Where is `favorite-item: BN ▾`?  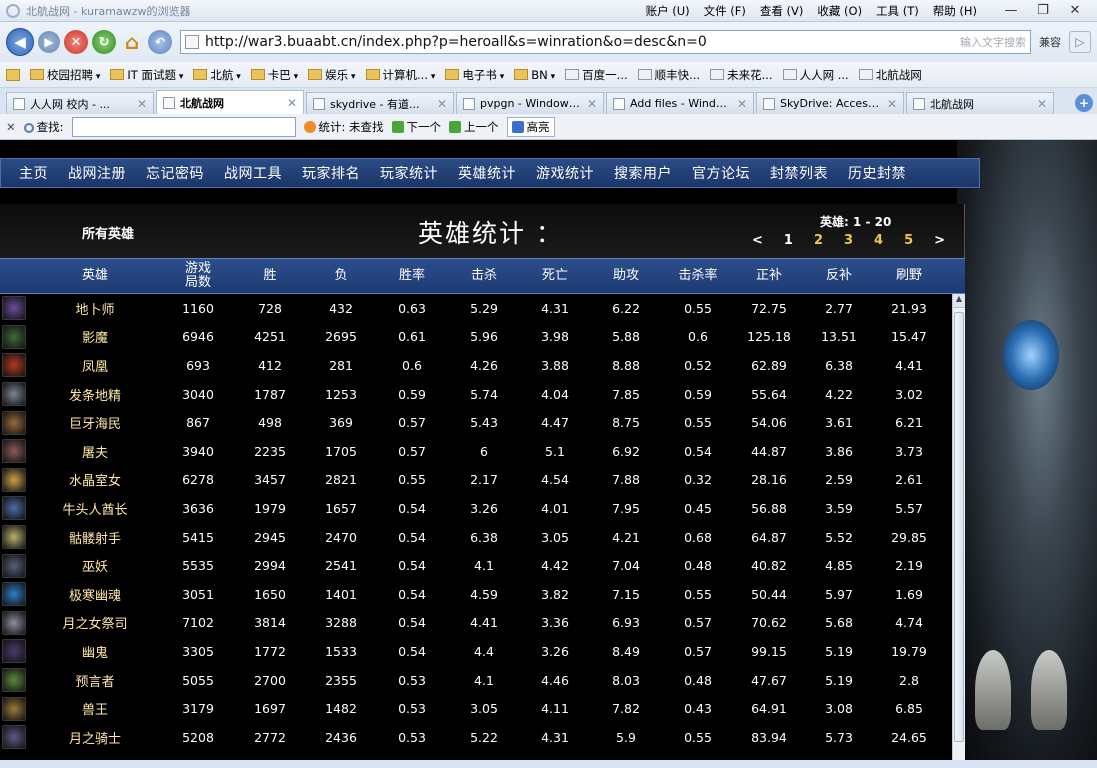
favorite-item: BN ▾ is located at coordinates (534, 75).